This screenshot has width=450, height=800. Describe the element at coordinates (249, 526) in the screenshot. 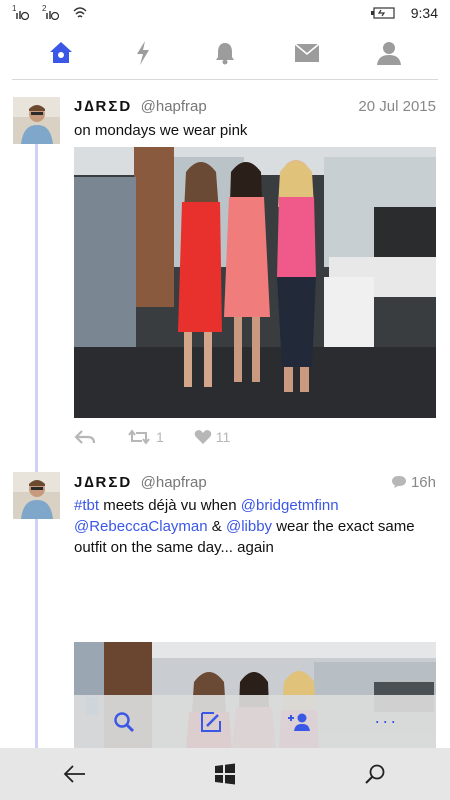

I see `mention-link: @libby` at that location.